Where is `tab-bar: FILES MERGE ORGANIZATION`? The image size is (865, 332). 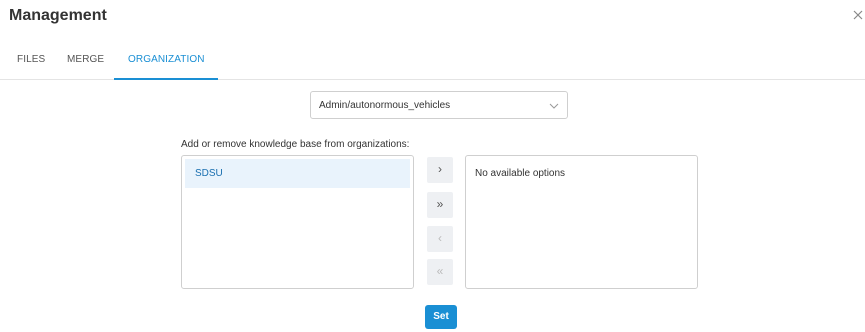 tab-bar: FILES MERGE ORGANIZATION is located at coordinates (432, 61).